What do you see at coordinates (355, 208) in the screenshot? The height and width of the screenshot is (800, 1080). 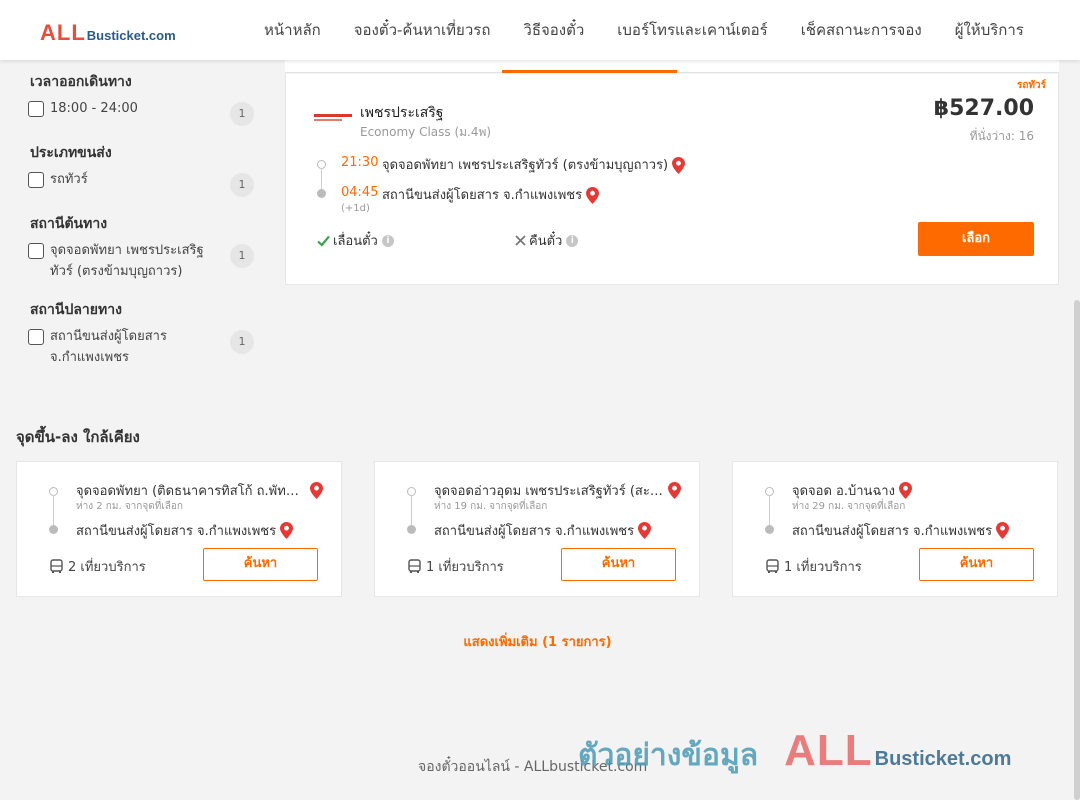 I see `next-day-indicator: (+1d)` at bounding box center [355, 208].